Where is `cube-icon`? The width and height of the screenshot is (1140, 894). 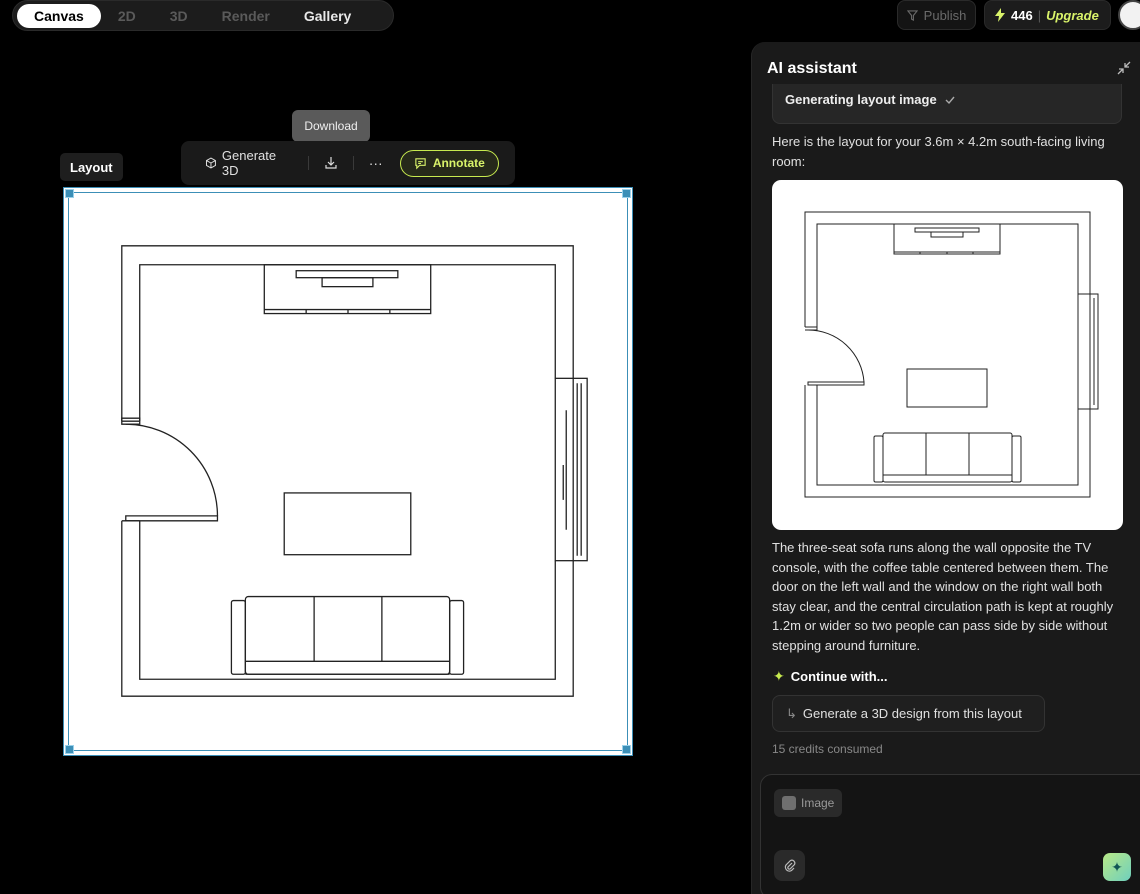
cube-icon is located at coordinates (210, 163).